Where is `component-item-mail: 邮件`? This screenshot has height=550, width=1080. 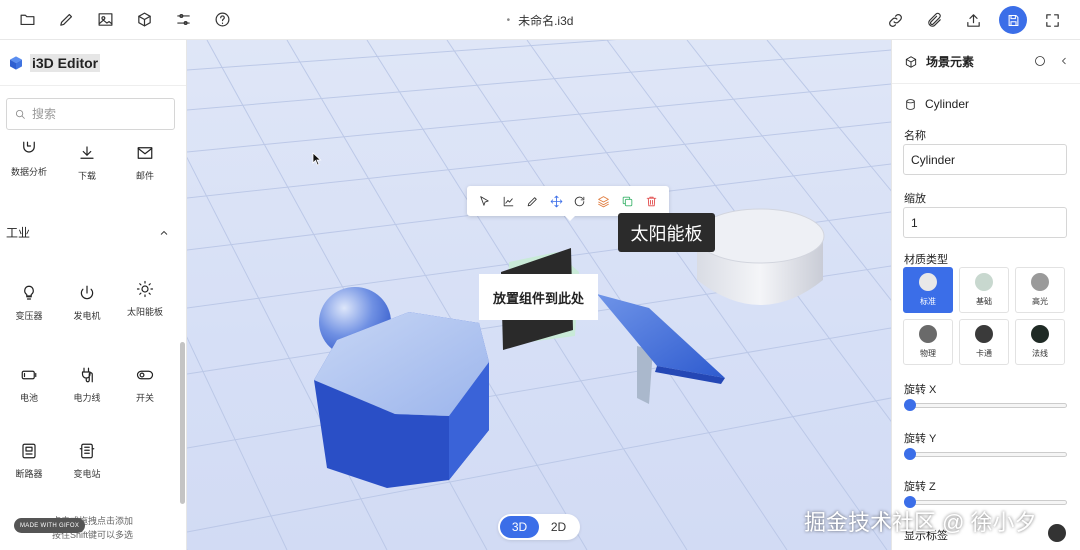
component-item-mail: 邮件 is located at coordinates (145, 163).